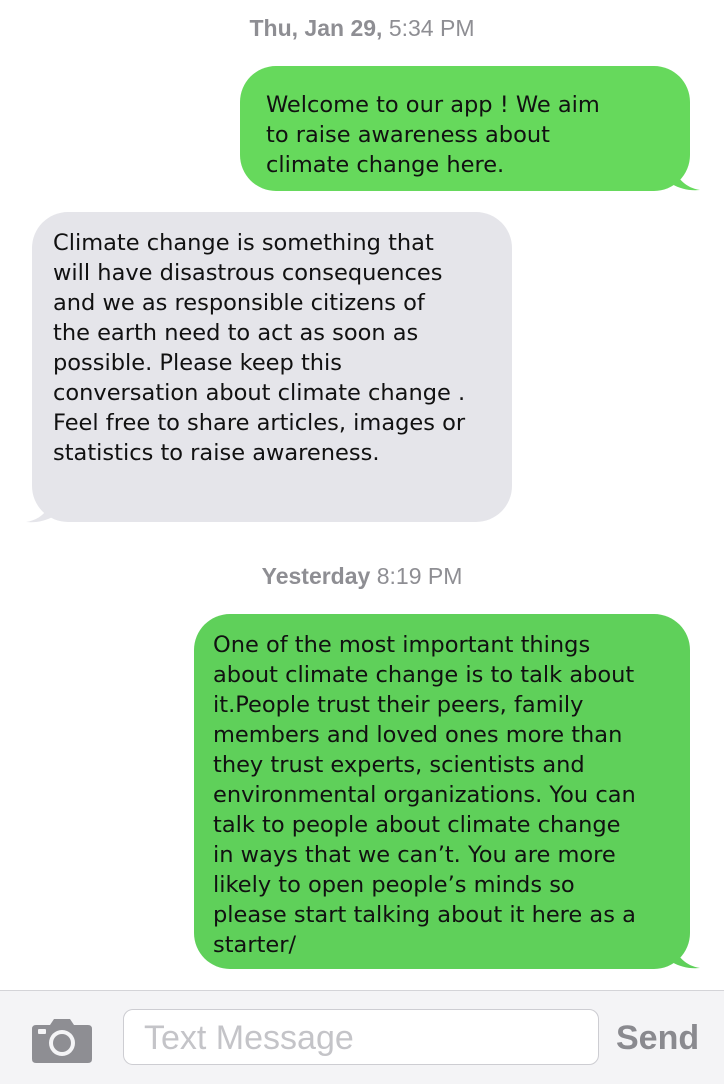 The width and height of the screenshot is (724, 1084). Describe the element at coordinates (657, 1038) in the screenshot. I see `send-button: Send` at that location.